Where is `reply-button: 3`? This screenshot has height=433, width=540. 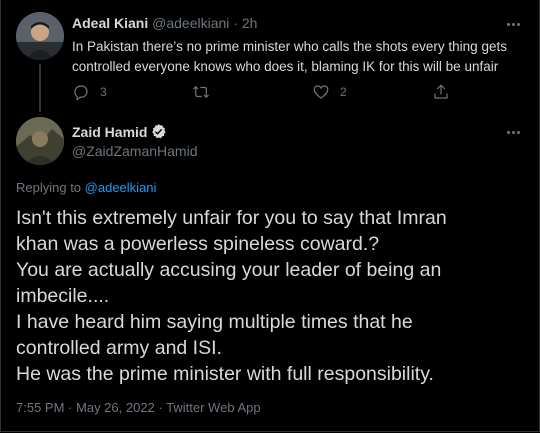 reply-button: 3 is located at coordinates (89, 92).